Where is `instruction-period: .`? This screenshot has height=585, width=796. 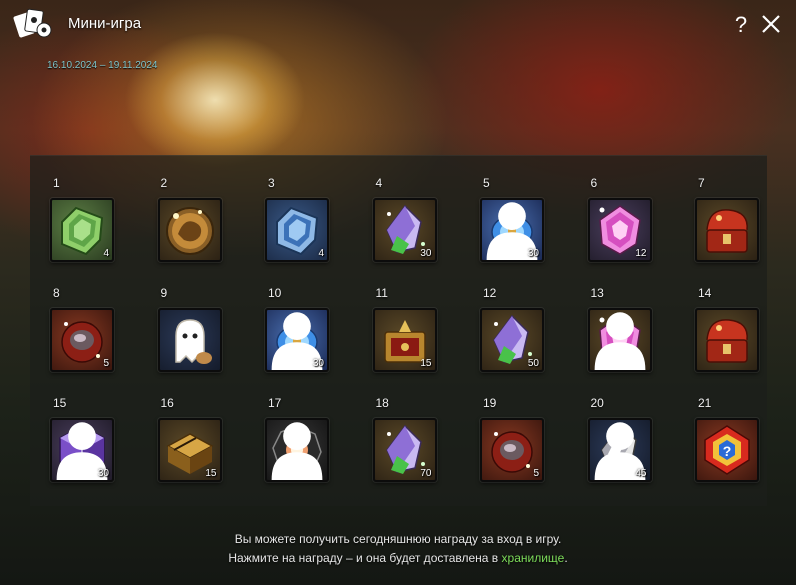 instruction-period: . is located at coordinates (566, 558).